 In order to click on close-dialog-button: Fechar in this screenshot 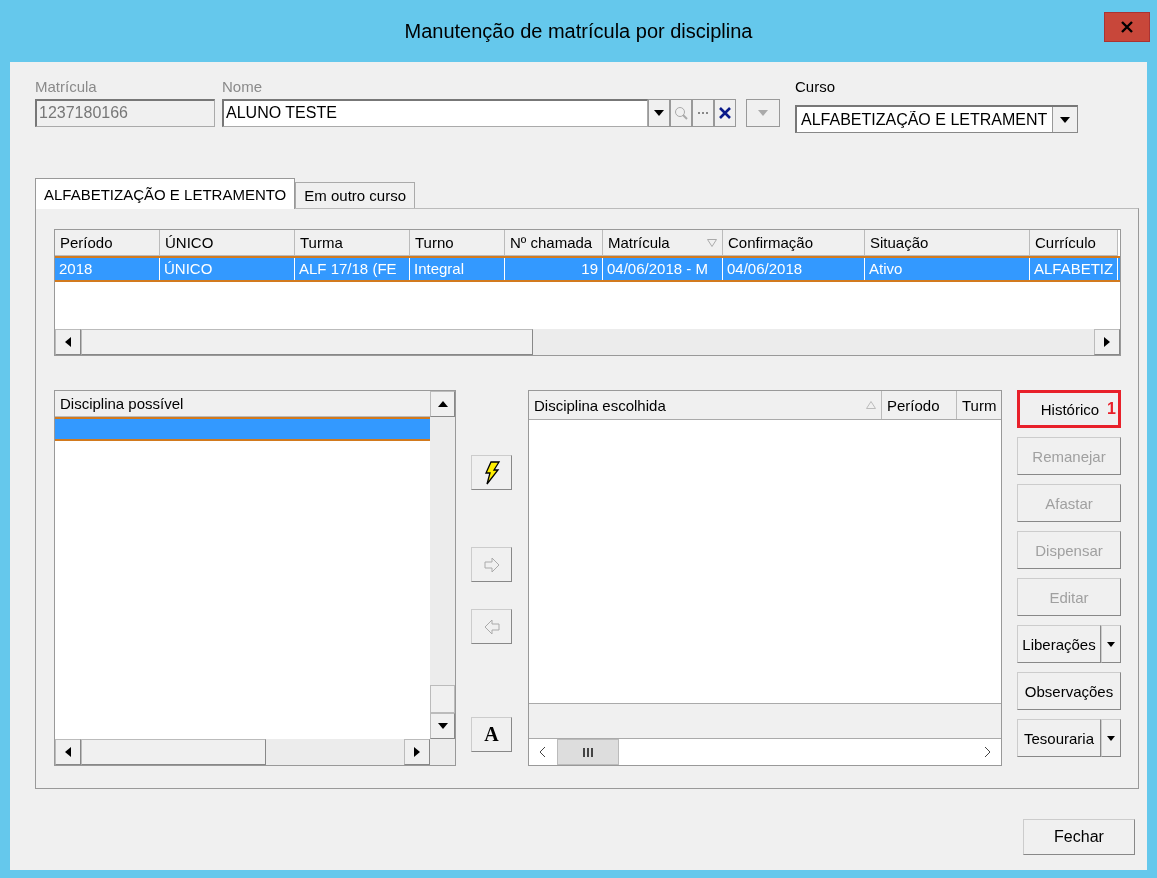, I will do `click(1079, 837)`.